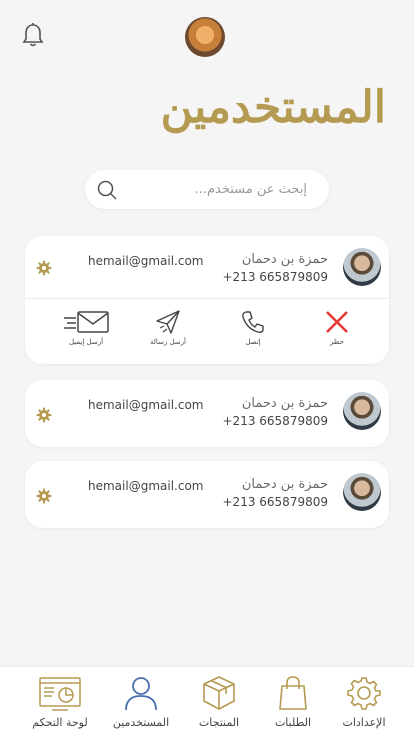 The height and width of the screenshot is (736, 414). I want to click on tab-orders: الطلبات, so click(293, 702).